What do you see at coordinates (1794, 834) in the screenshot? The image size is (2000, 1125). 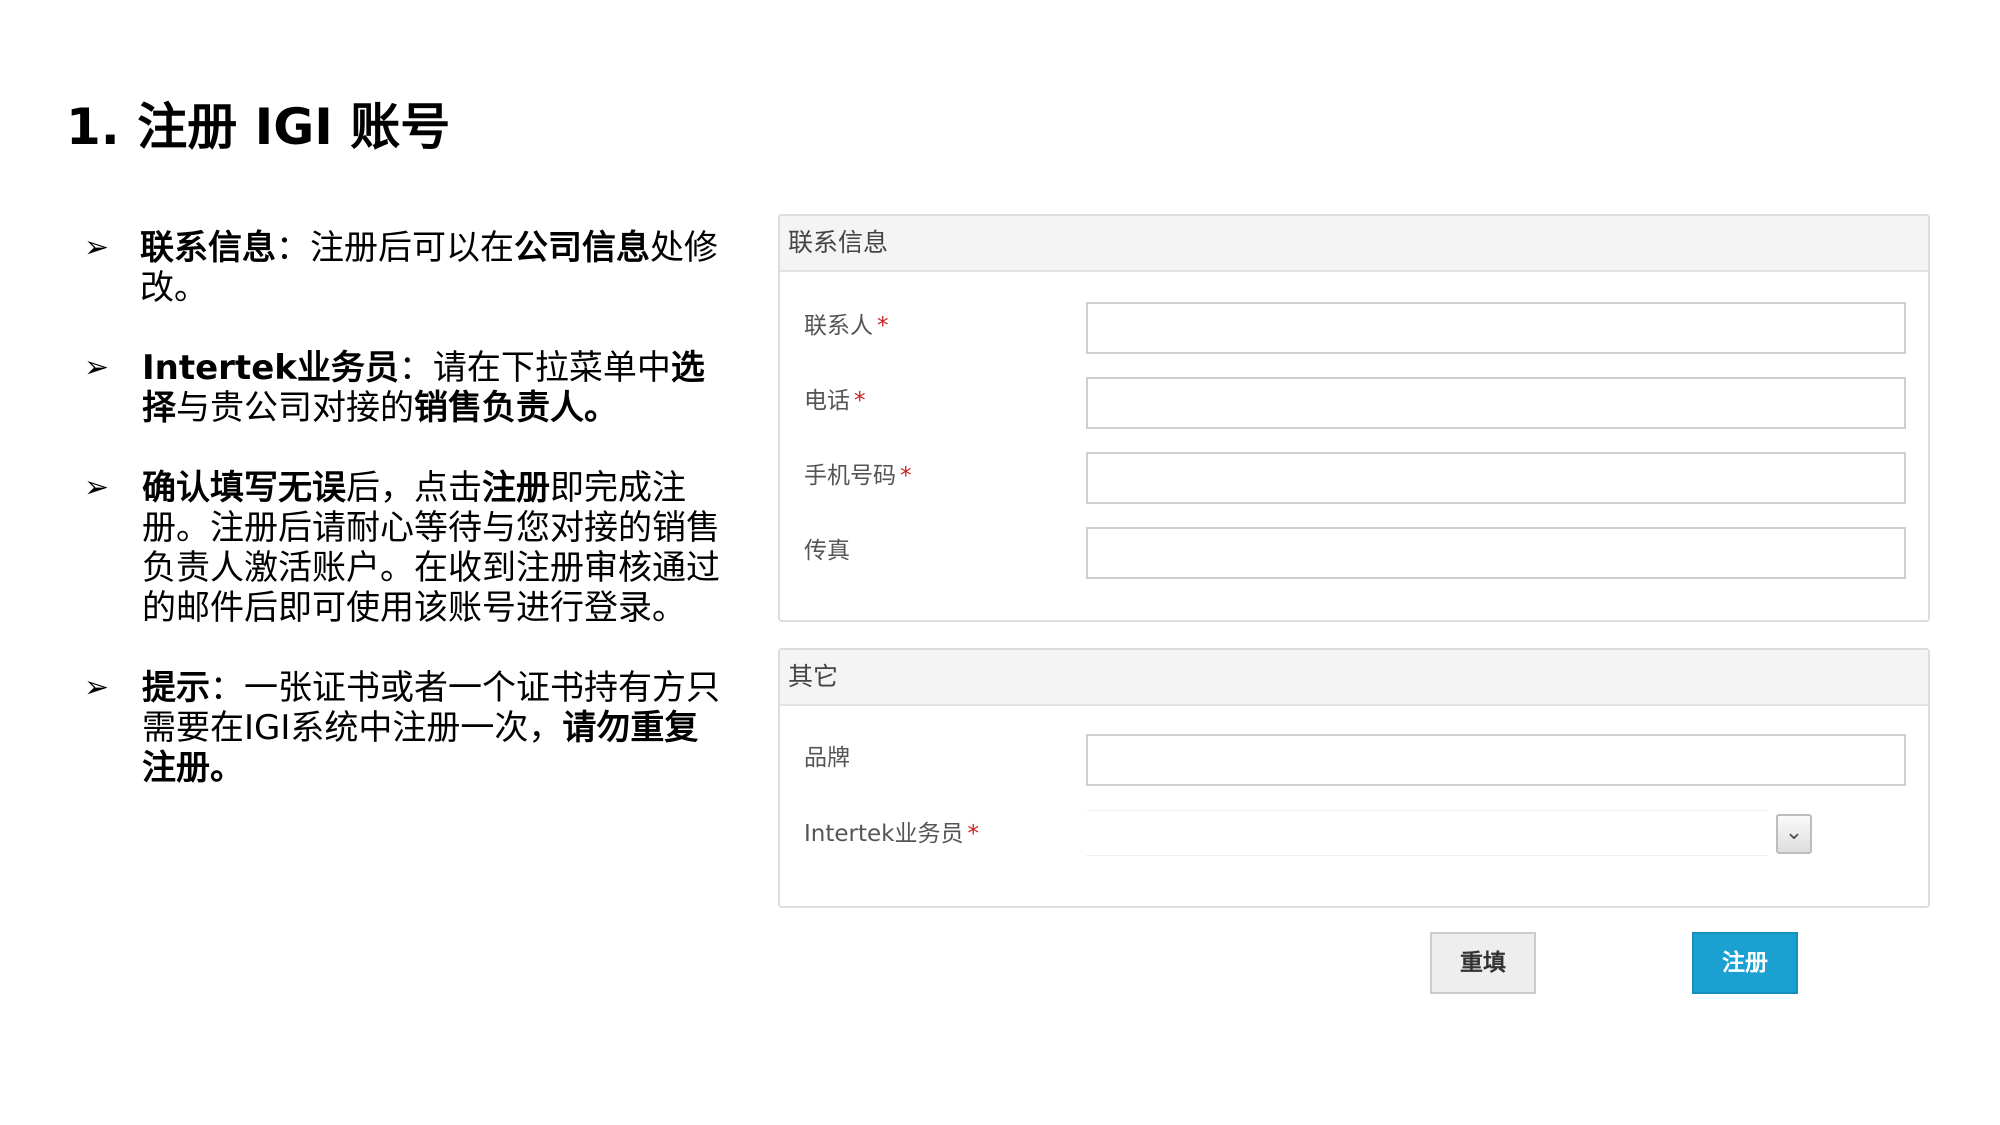 I see `chevron-down-icon: ⌄` at bounding box center [1794, 834].